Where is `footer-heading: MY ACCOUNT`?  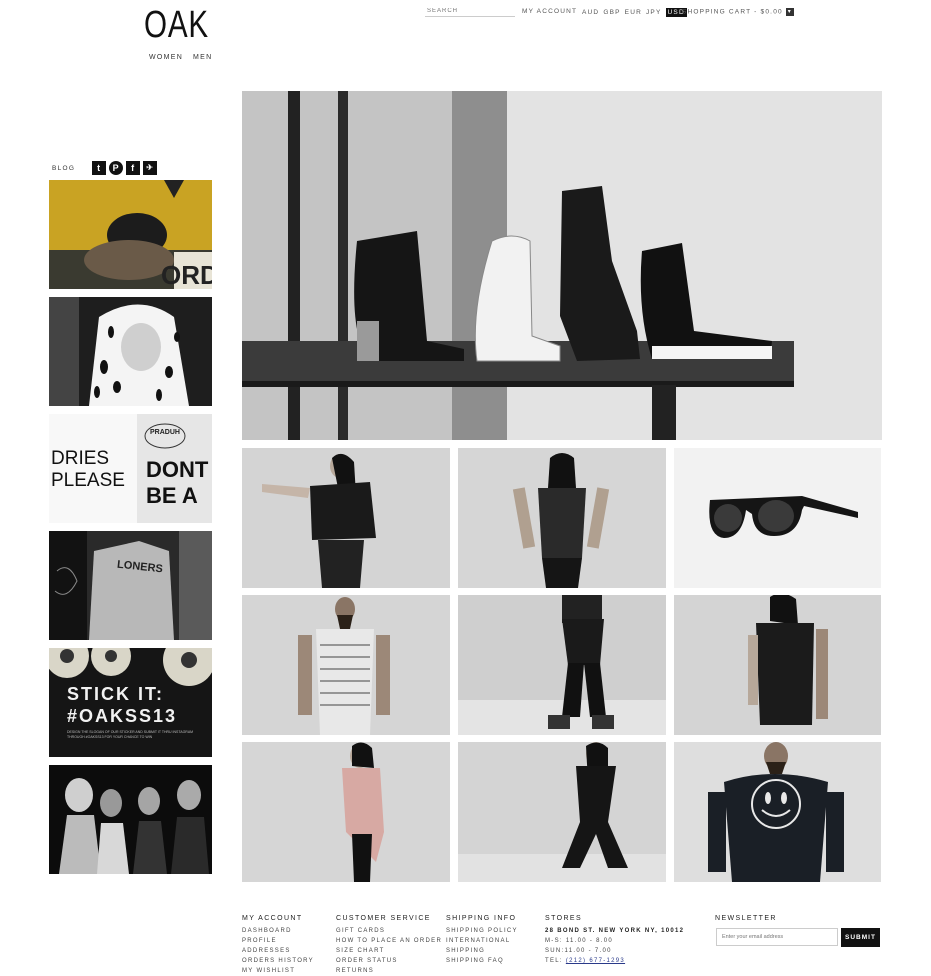 footer-heading: MY ACCOUNT is located at coordinates (272, 918).